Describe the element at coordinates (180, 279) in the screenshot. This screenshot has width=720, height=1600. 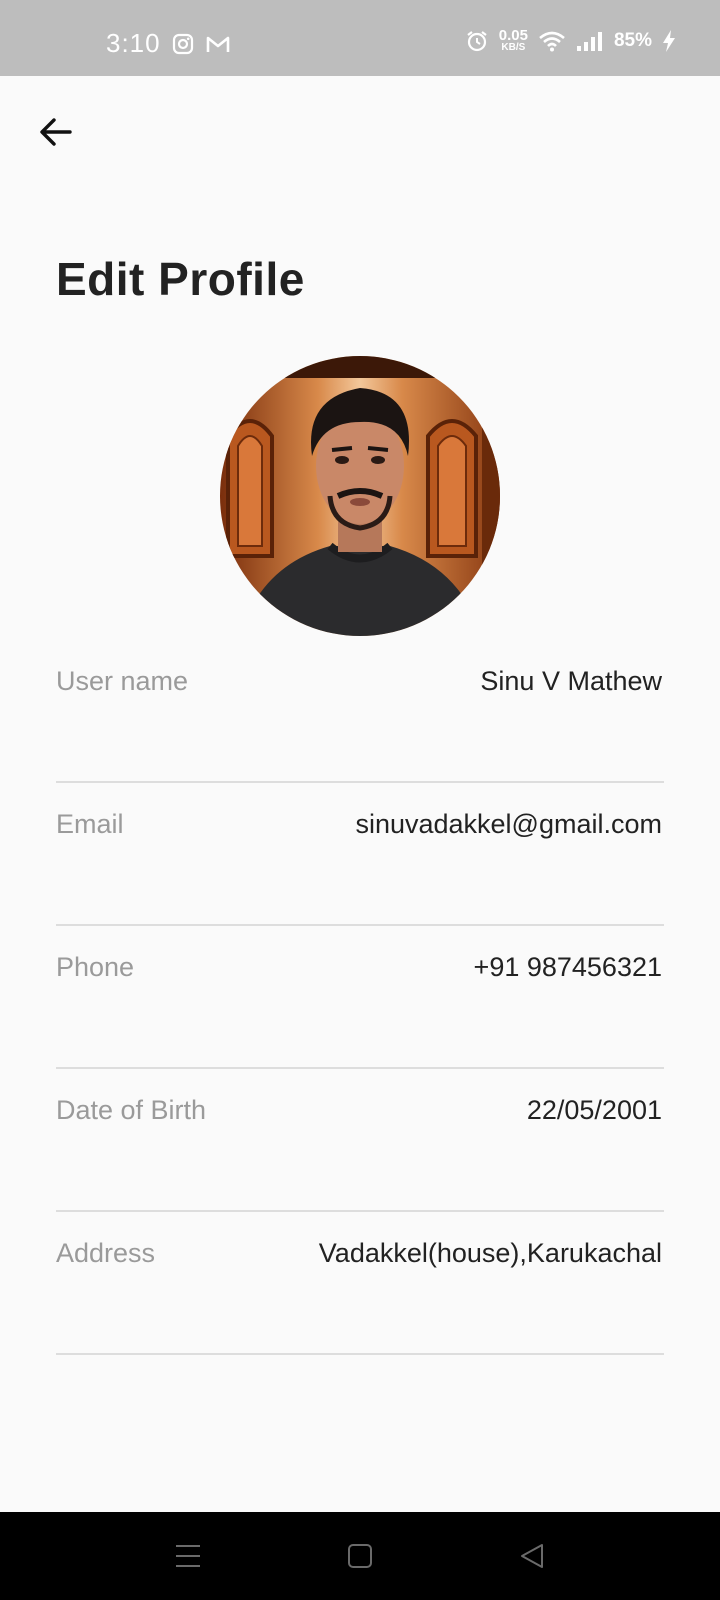
I see `page-title: Edit Profile` at that location.